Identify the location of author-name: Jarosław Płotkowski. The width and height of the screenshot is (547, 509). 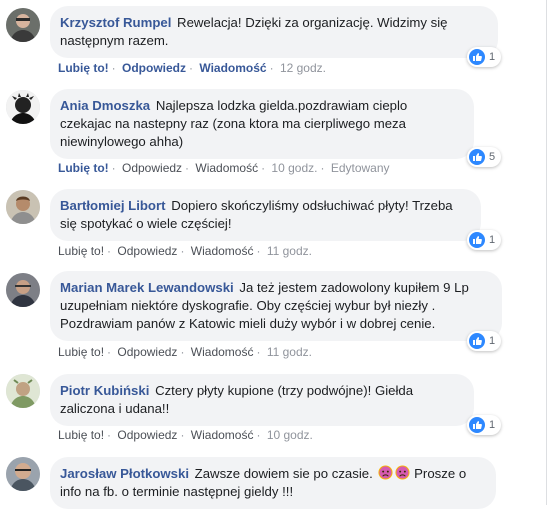
(124, 473).